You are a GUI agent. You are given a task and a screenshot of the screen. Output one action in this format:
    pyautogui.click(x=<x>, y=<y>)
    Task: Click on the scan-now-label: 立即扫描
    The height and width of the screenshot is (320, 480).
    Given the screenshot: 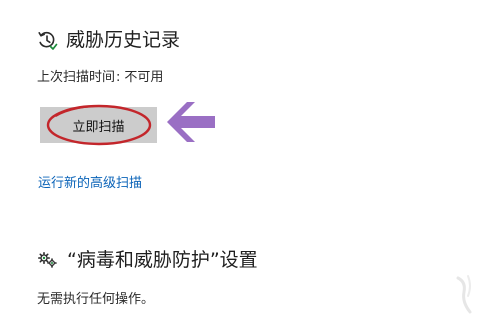 What is the action you would take?
    pyautogui.click(x=98, y=127)
    